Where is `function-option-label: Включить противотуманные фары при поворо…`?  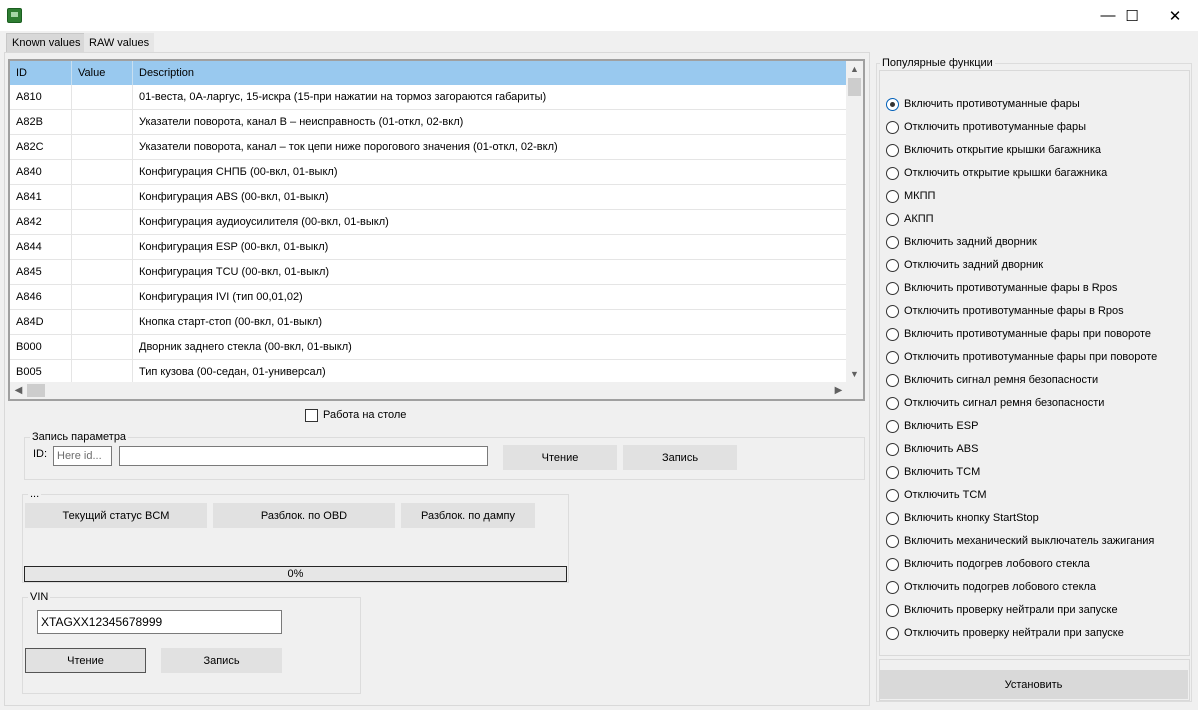 function-option-label: Включить противотуманные фары при поворо… is located at coordinates (1027, 334).